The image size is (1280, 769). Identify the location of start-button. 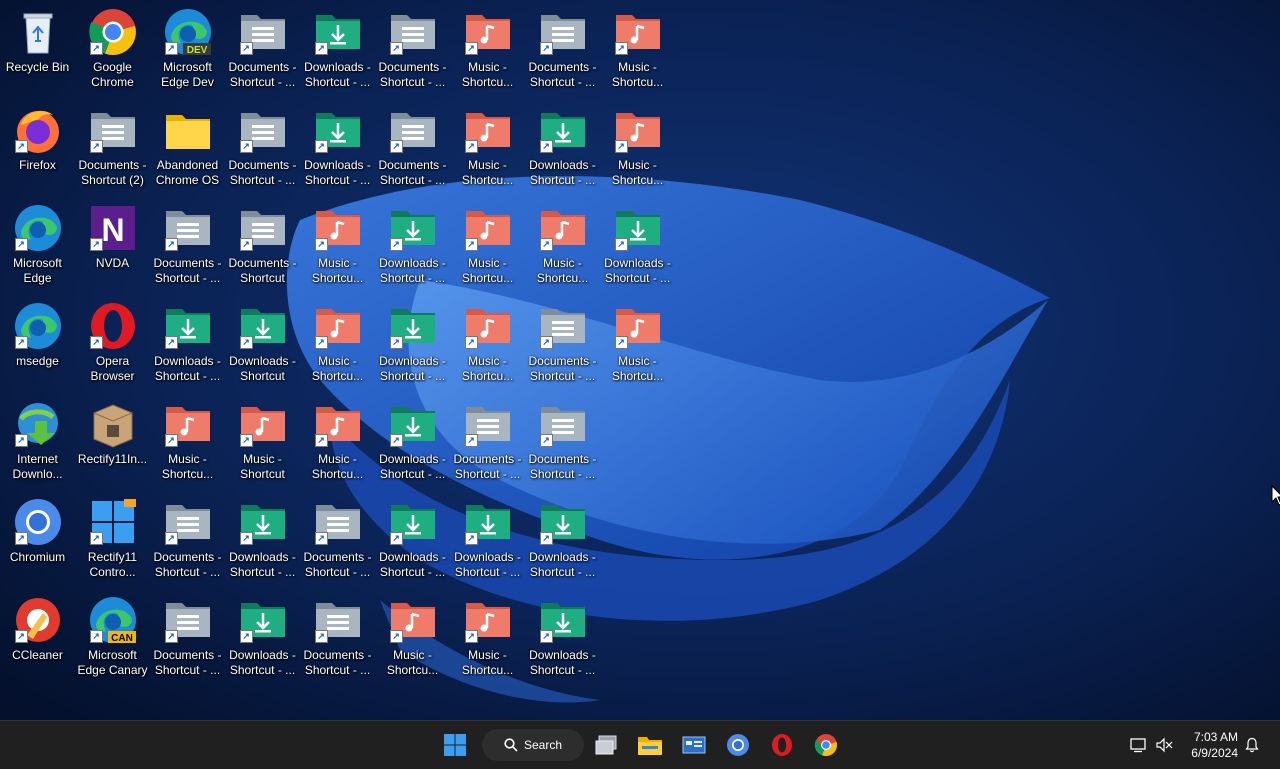
(455, 745).